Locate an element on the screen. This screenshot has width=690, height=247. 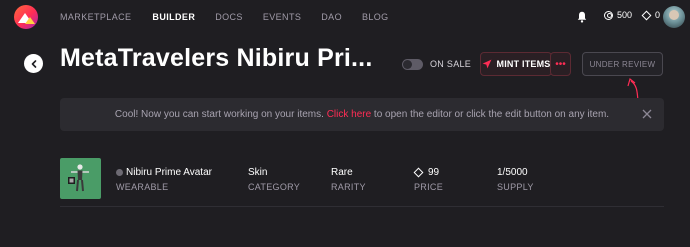
avatar-figure-icon is located at coordinates (78, 178).